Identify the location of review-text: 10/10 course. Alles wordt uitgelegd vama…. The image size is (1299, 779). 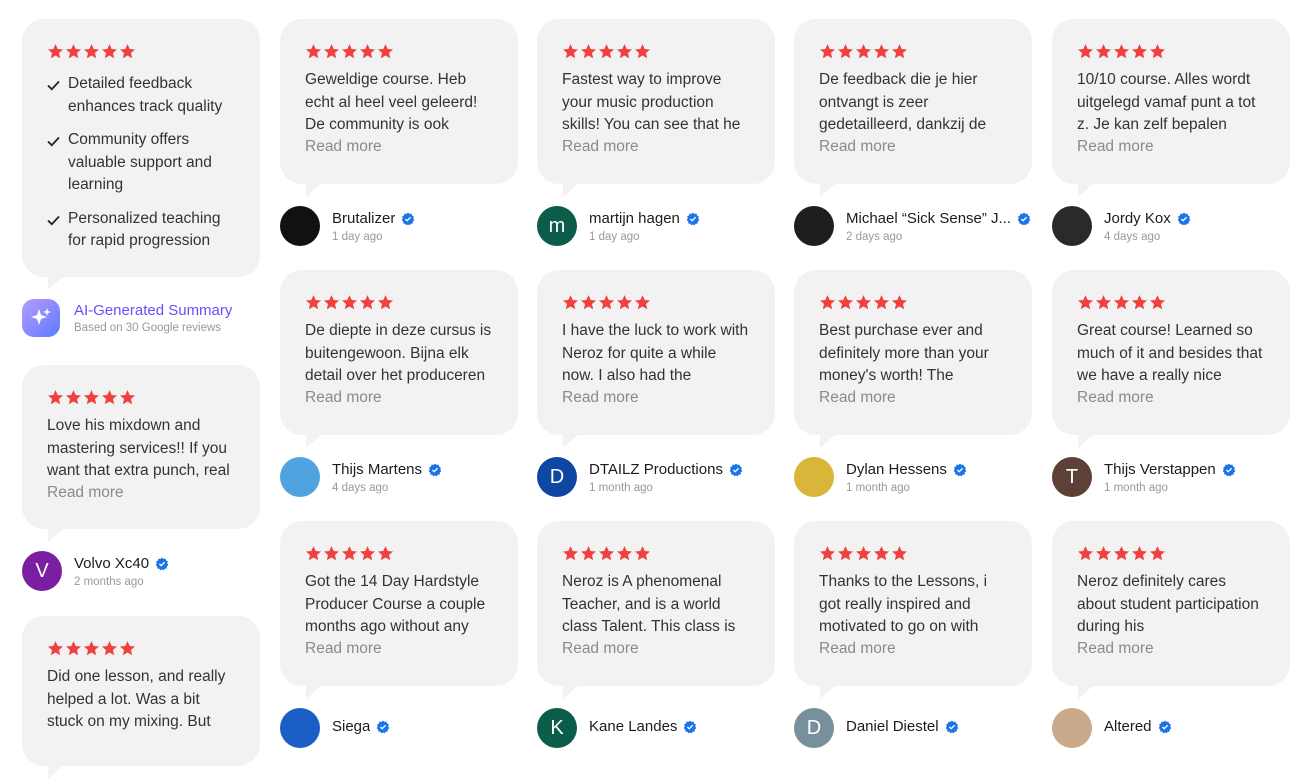
(1166, 102).